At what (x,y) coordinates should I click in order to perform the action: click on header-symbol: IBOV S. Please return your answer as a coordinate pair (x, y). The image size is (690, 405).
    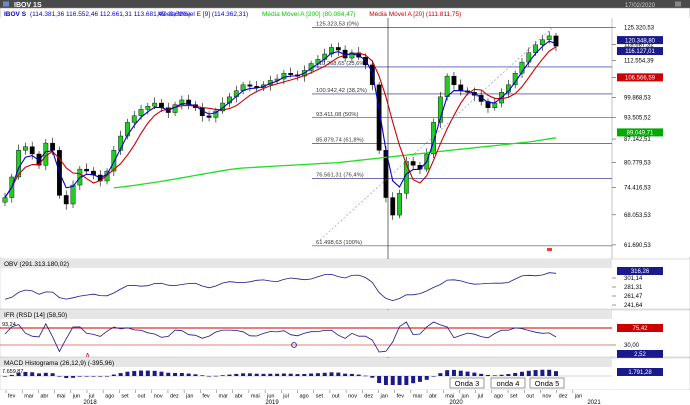
    Looking at the image, I should click on (15, 14).